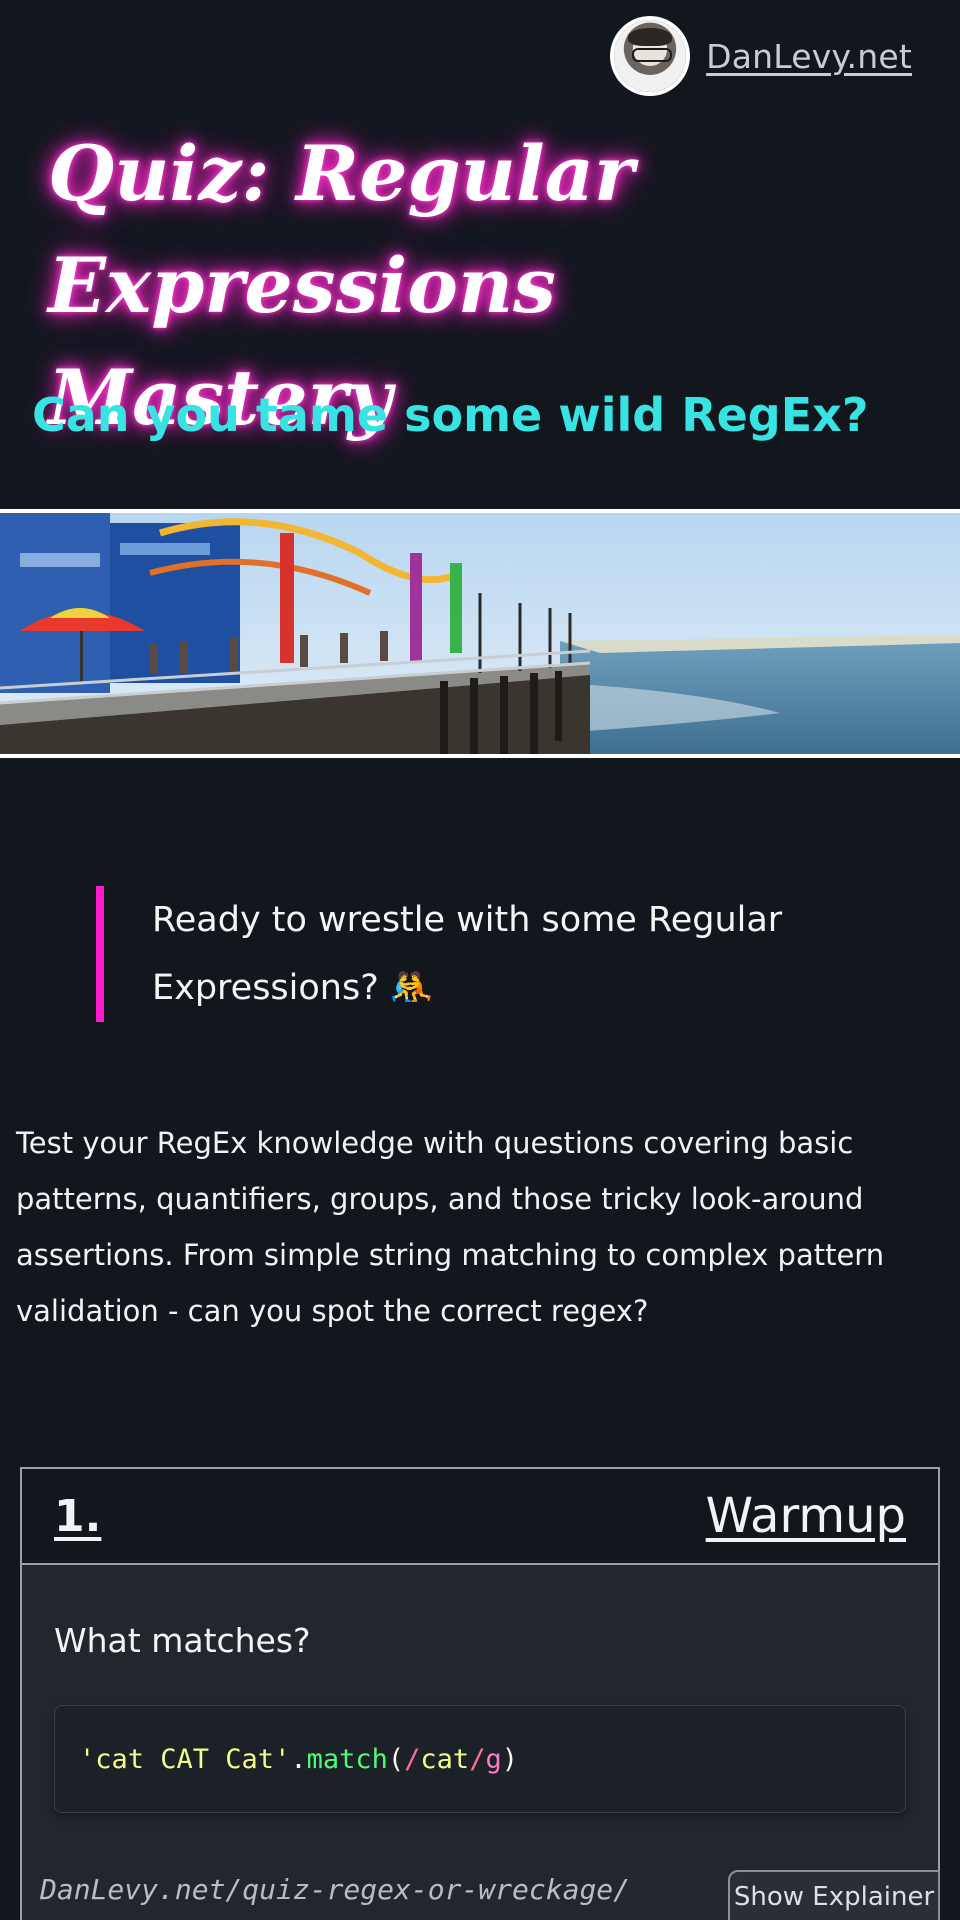 Image resolution: width=960 pixels, height=1920 pixels. What do you see at coordinates (182, 1640) in the screenshot?
I see `question-prompt: What matches?` at bounding box center [182, 1640].